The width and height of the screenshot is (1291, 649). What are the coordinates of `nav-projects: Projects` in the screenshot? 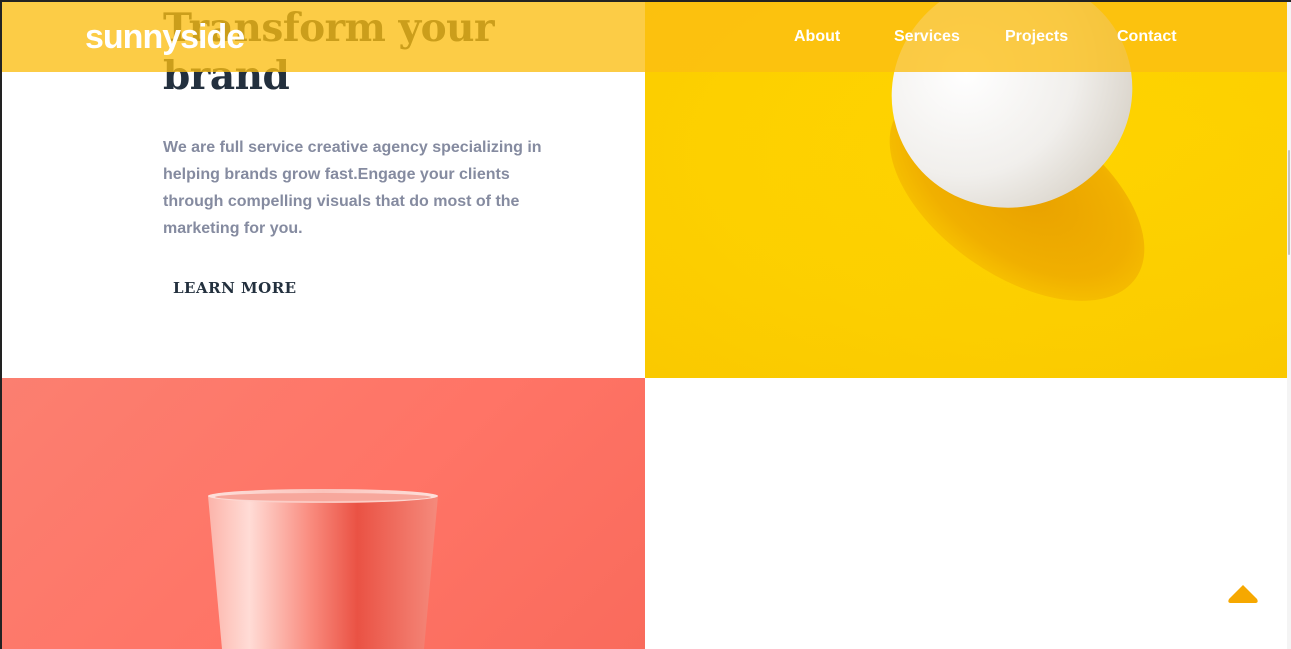 It's located at (1036, 37).